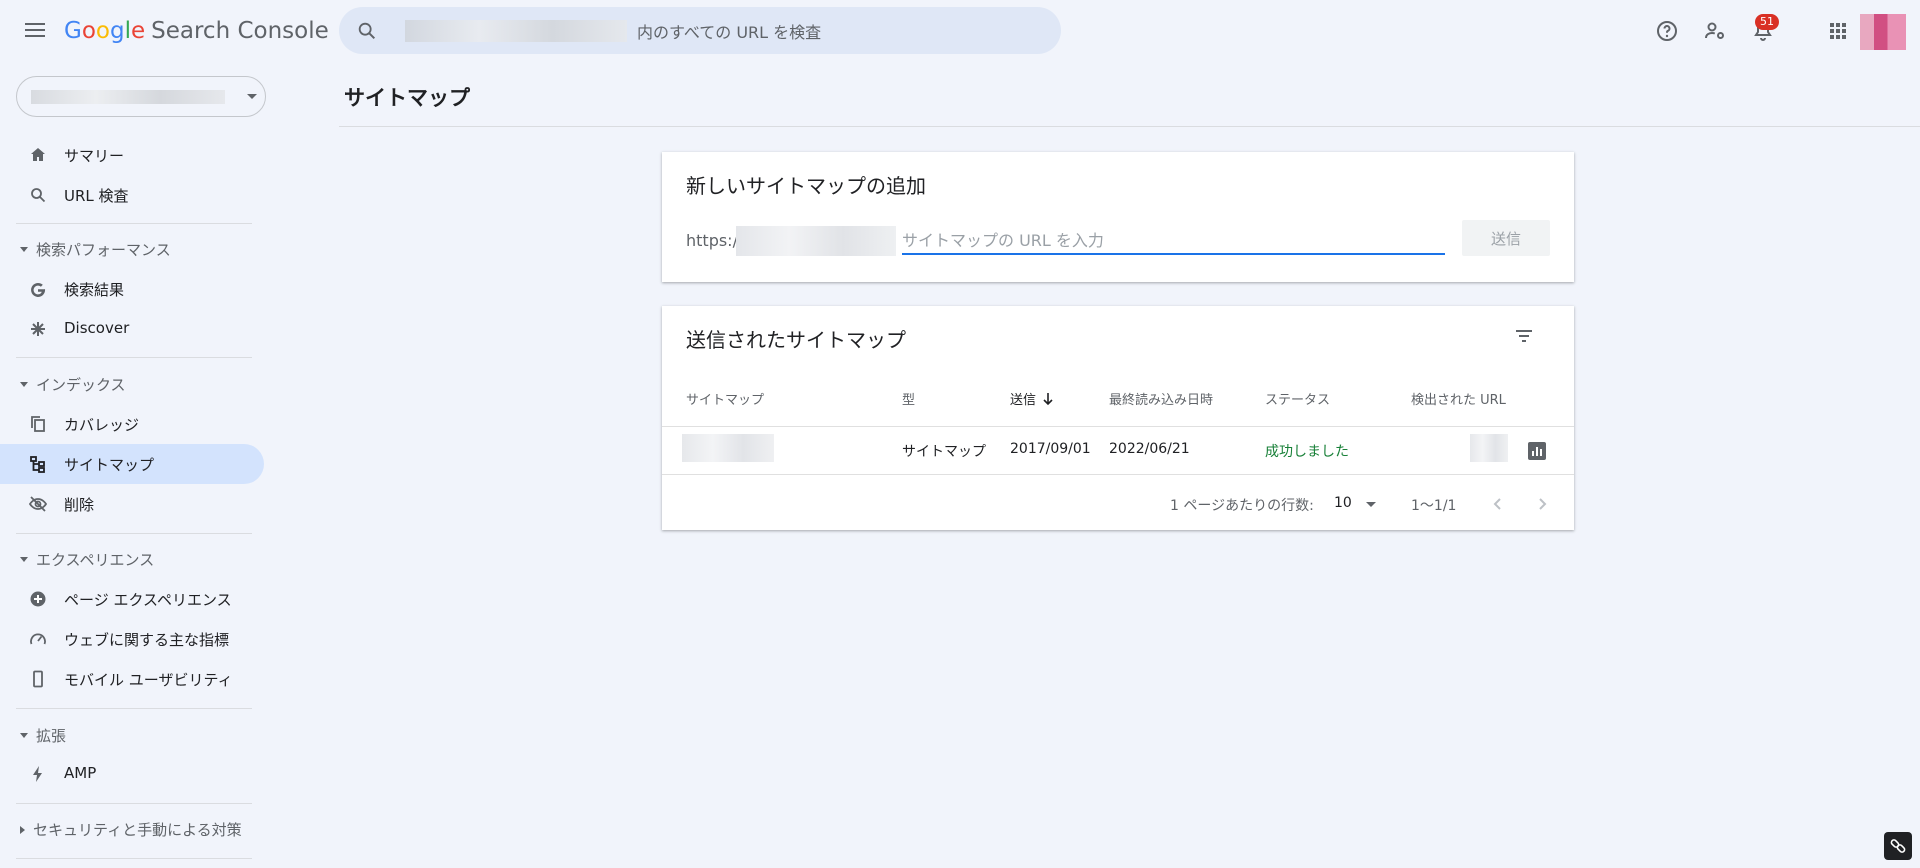 The width and height of the screenshot is (1920, 868). I want to click on rows-per-page-label: 1 ページあたりの行数:, so click(1242, 506).